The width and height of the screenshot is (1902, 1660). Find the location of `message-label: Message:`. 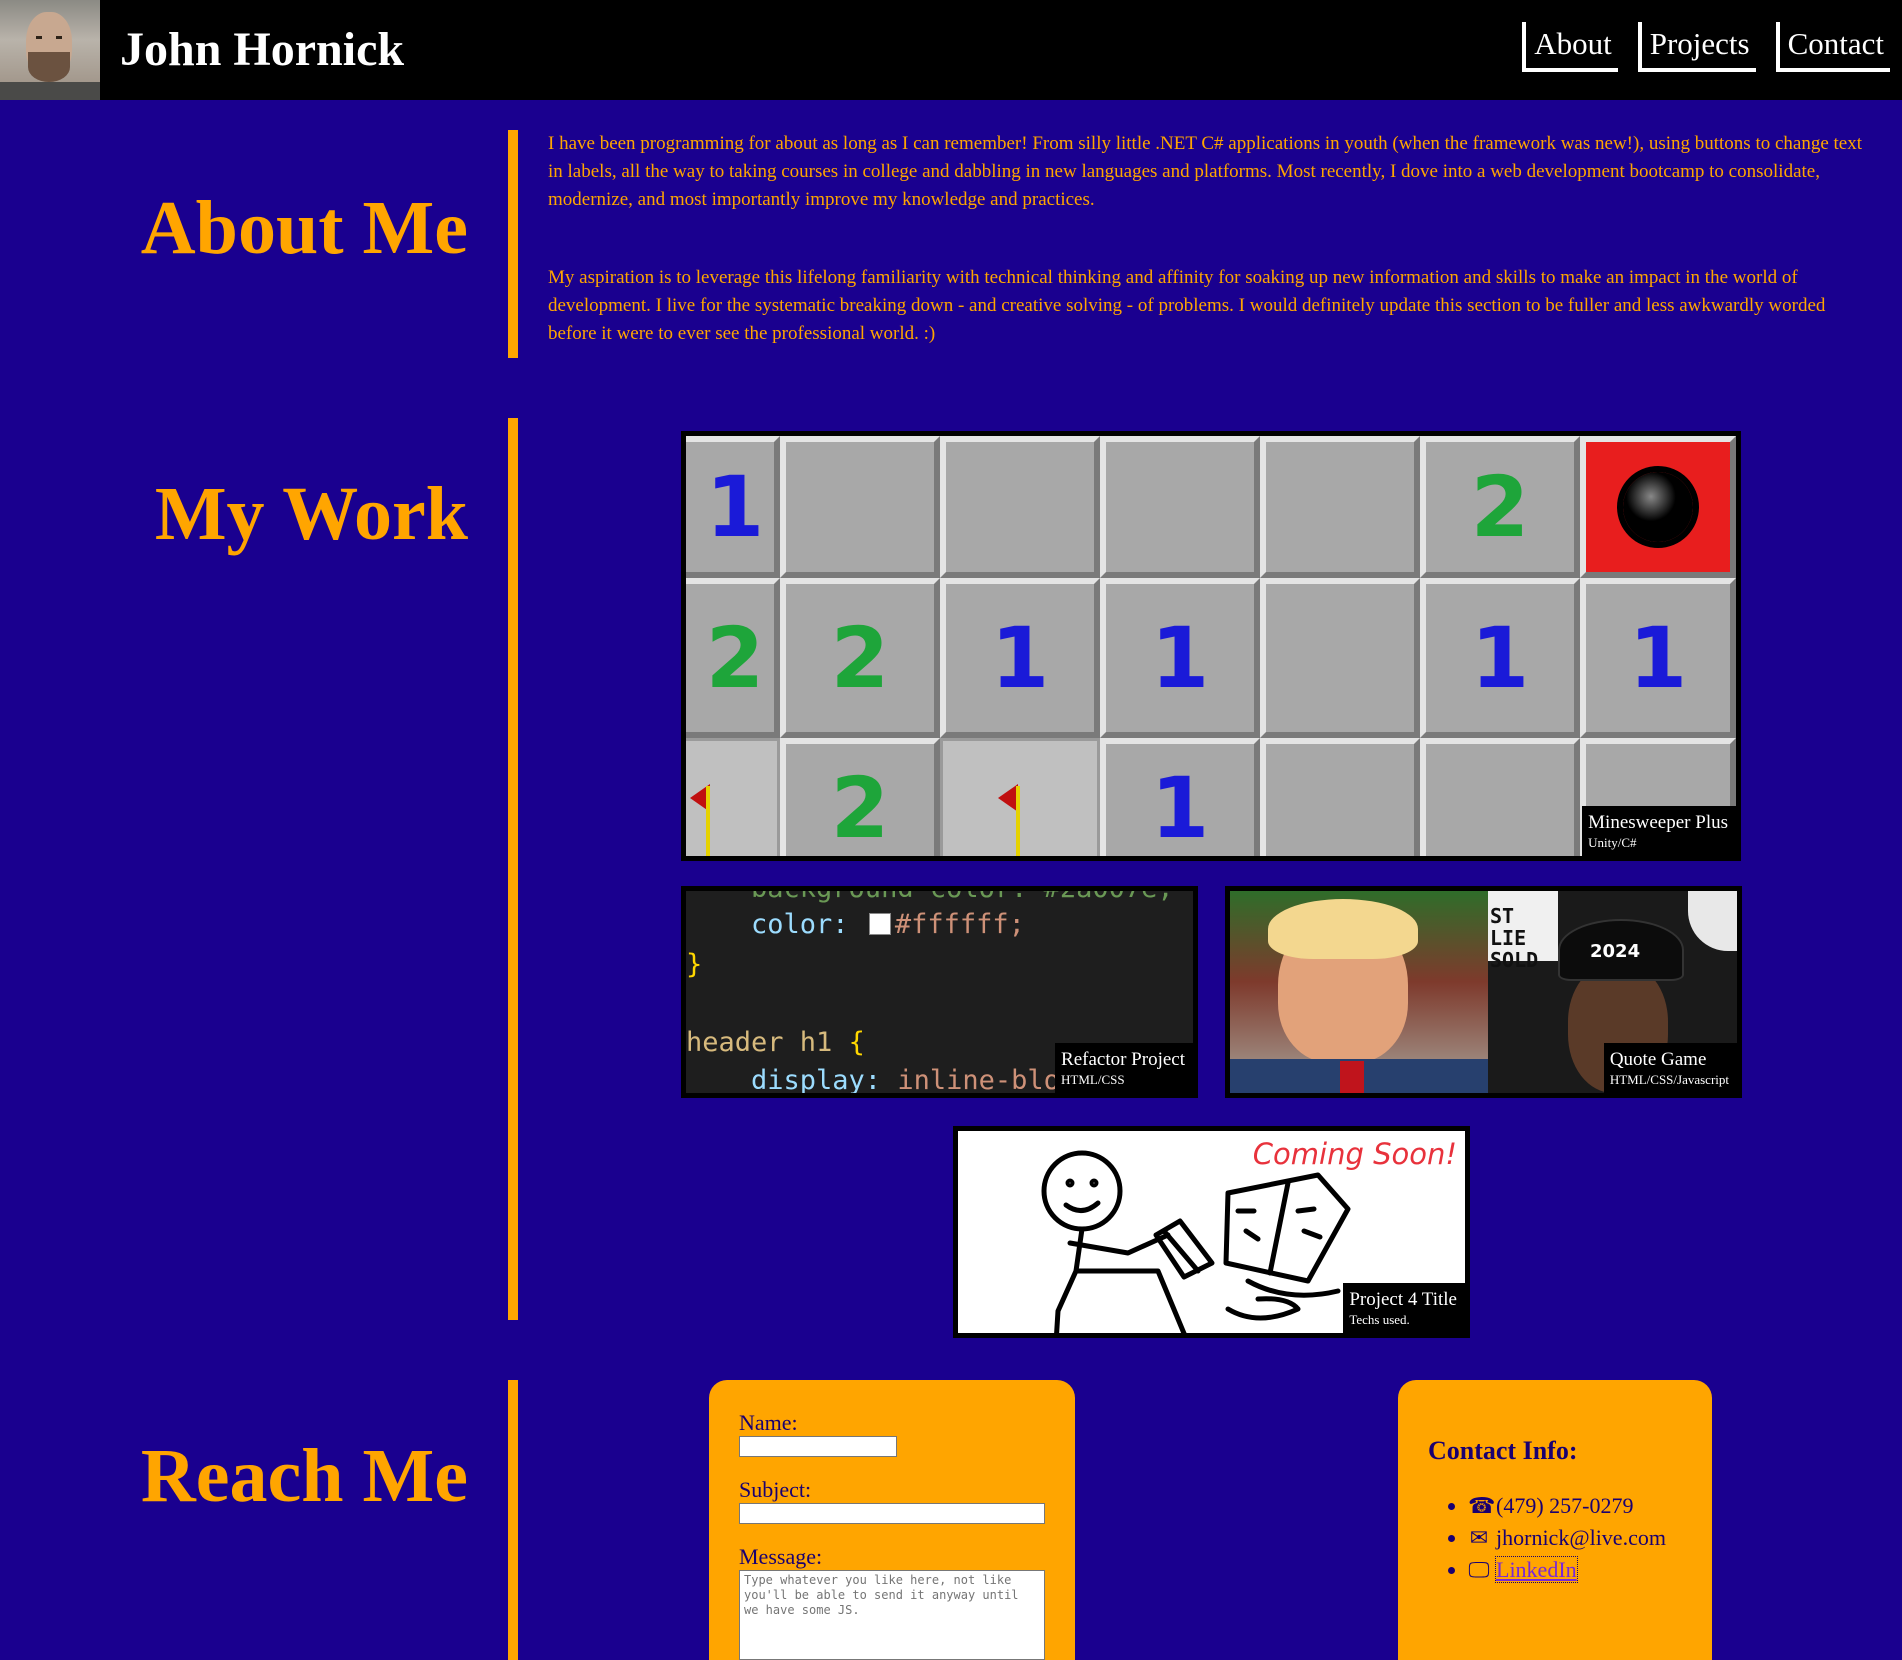

message-label: Message: is located at coordinates (781, 1556).